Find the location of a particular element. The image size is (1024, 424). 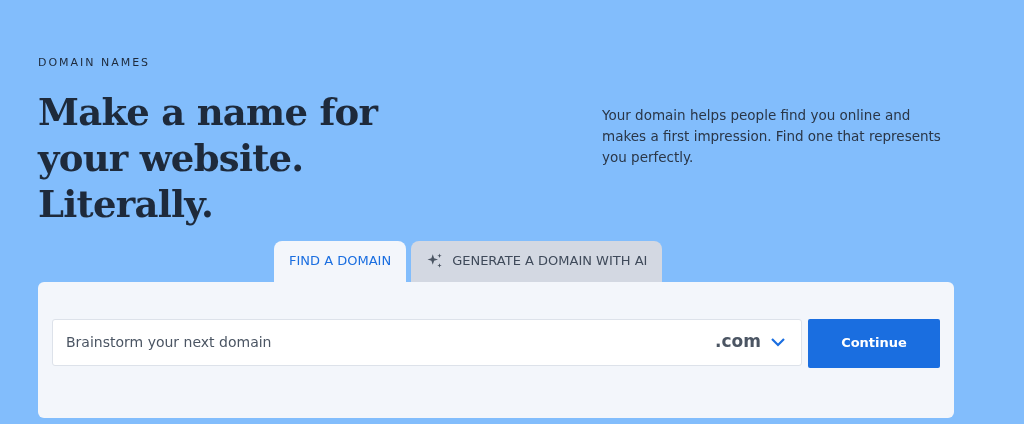

chevron-down-icon is located at coordinates (778, 342).